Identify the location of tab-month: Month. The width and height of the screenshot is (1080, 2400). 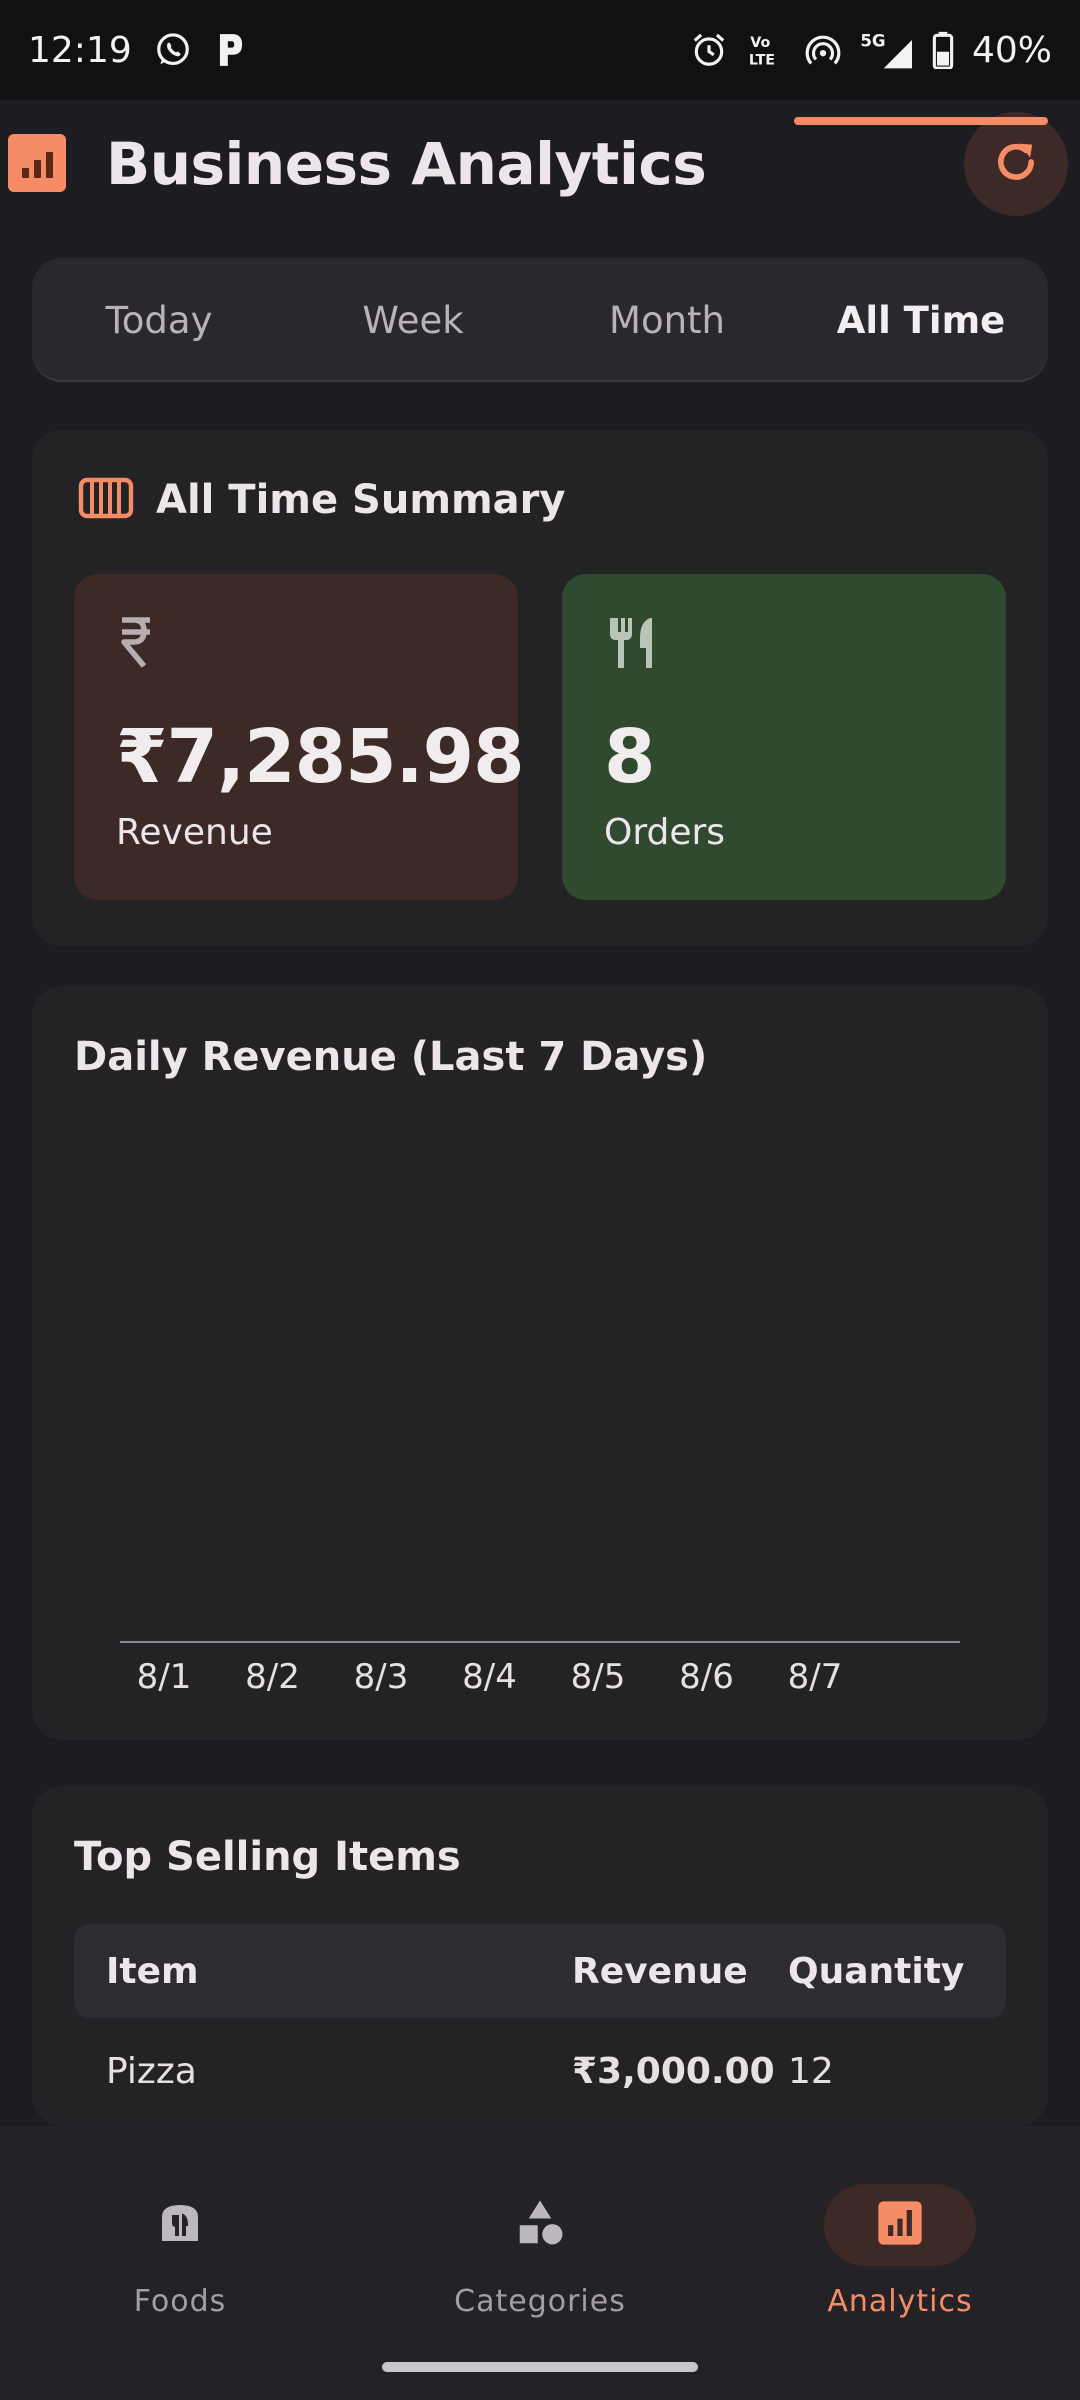
(667, 320).